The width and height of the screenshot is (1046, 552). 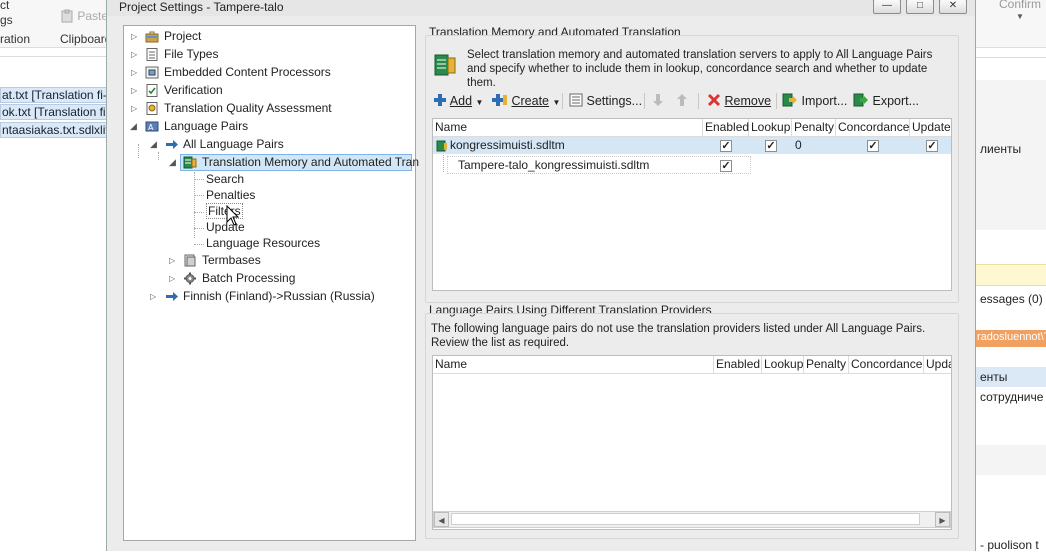 I want to click on background-text: енты, so click(x=994, y=377).